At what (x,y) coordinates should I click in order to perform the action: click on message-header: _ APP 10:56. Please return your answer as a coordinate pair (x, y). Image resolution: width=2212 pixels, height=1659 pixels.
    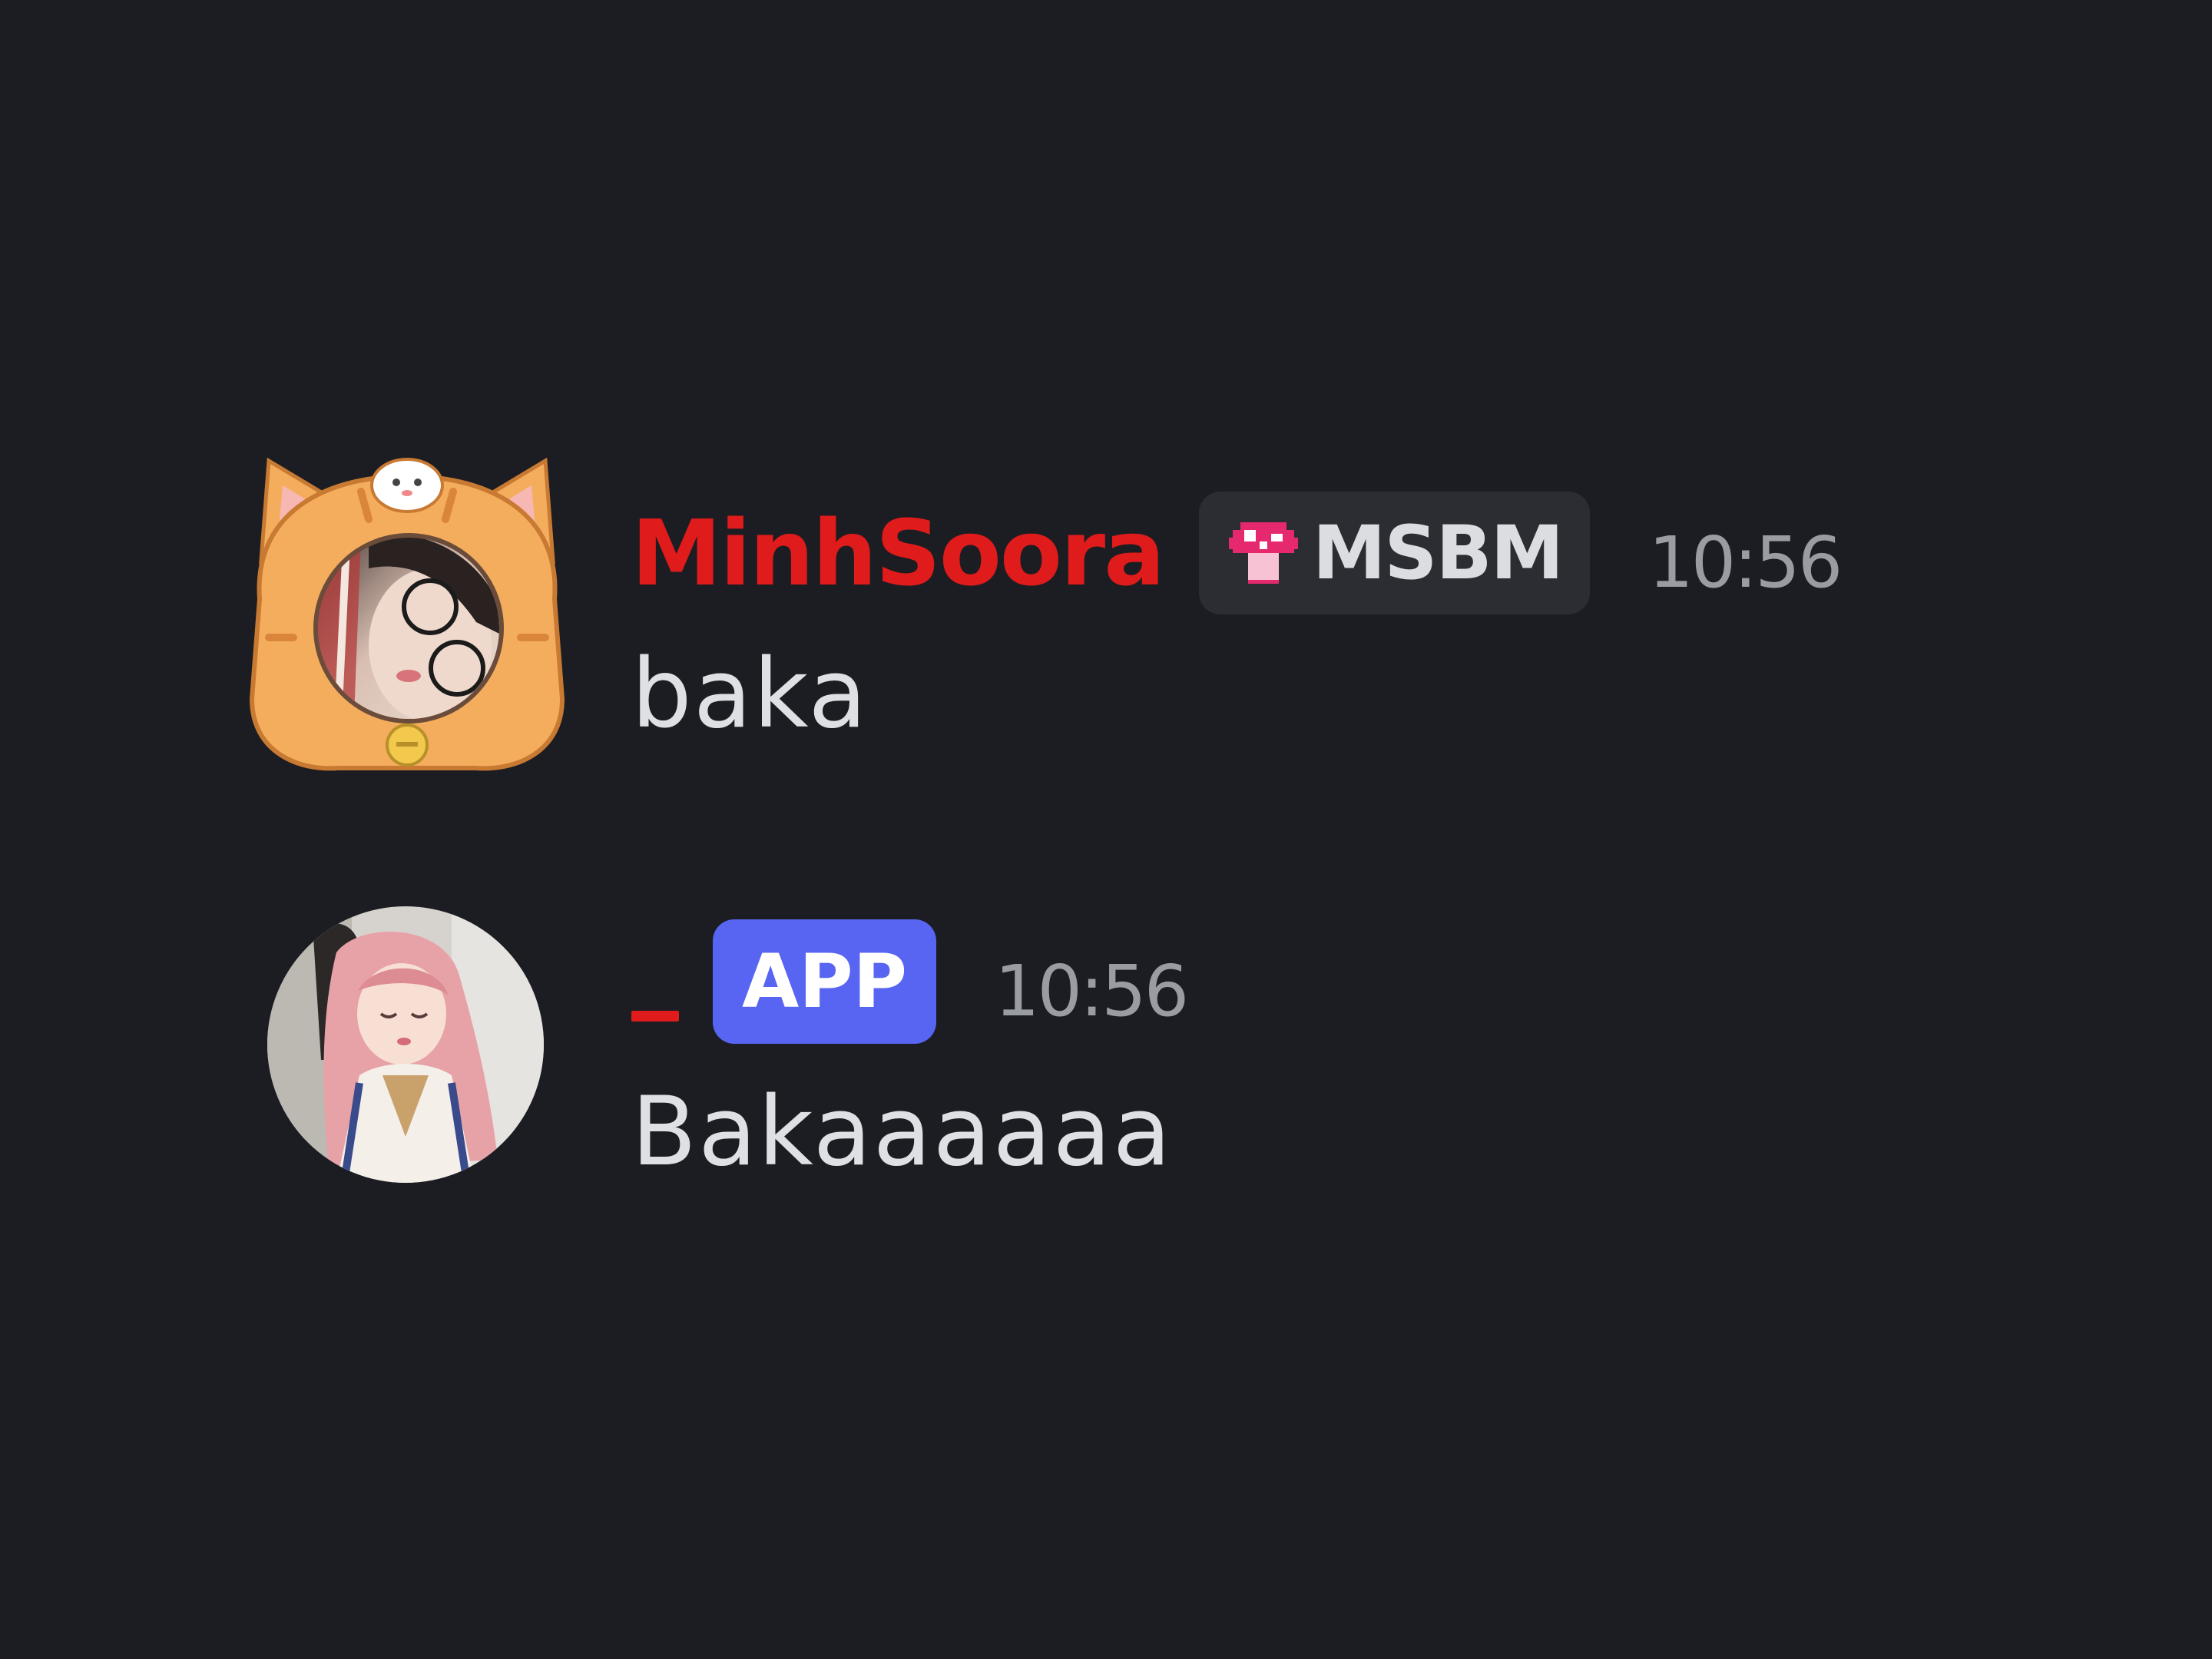
    Looking at the image, I should click on (910, 982).